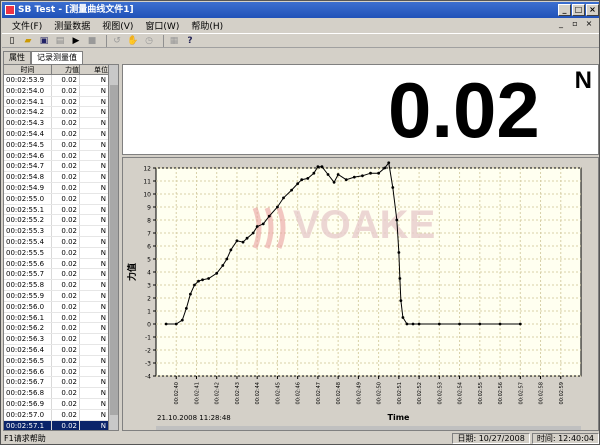 The height and width of the screenshot is (445, 600). What do you see at coordinates (56, 296) in the screenshot?
I see `table-row: 00:02:55.9 0.02 N` at bounding box center [56, 296].